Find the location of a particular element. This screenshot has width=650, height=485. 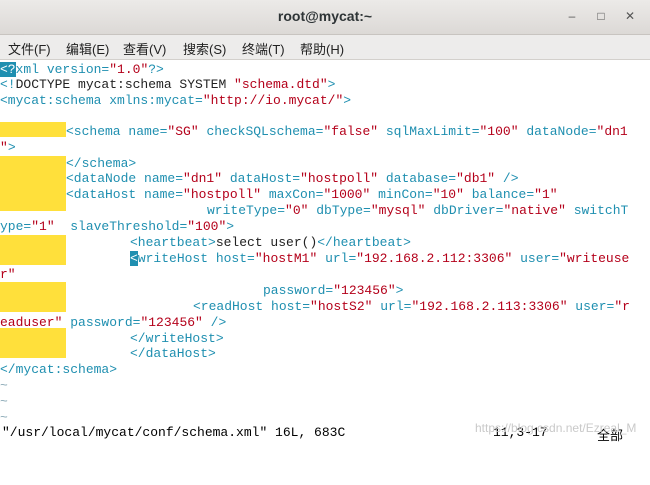

window-titlebar: root@mycat:~ – □ ✕ is located at coordinates (325, 17).